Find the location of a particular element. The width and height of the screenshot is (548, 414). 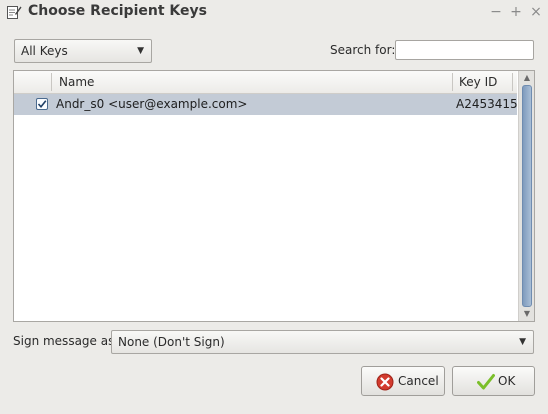

maximize-button: + is located at coordinates (516, 12).